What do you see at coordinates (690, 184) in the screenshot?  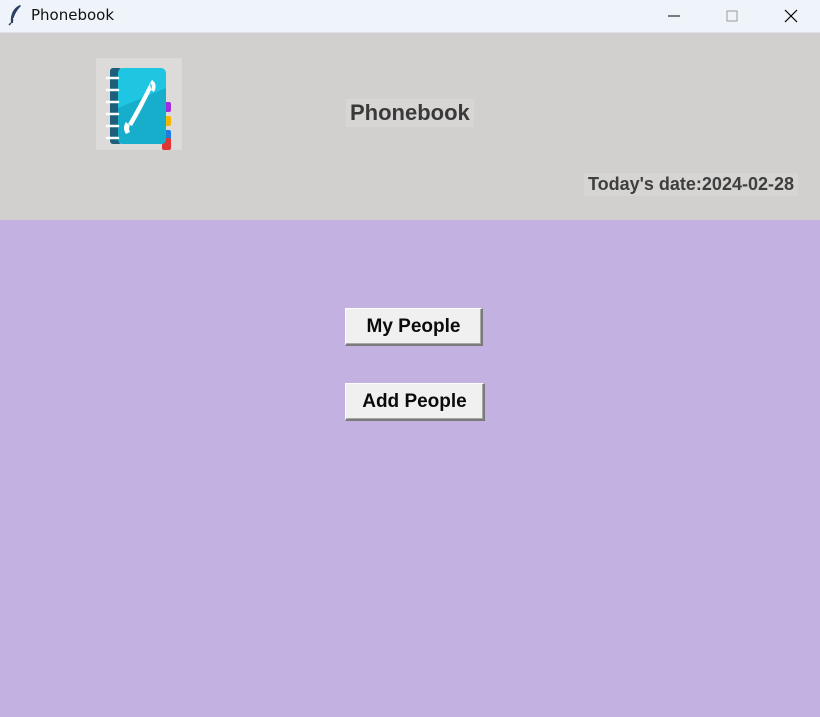 I see `date-label: Today's date:2024-02-28` at bounding box center [690, 184].